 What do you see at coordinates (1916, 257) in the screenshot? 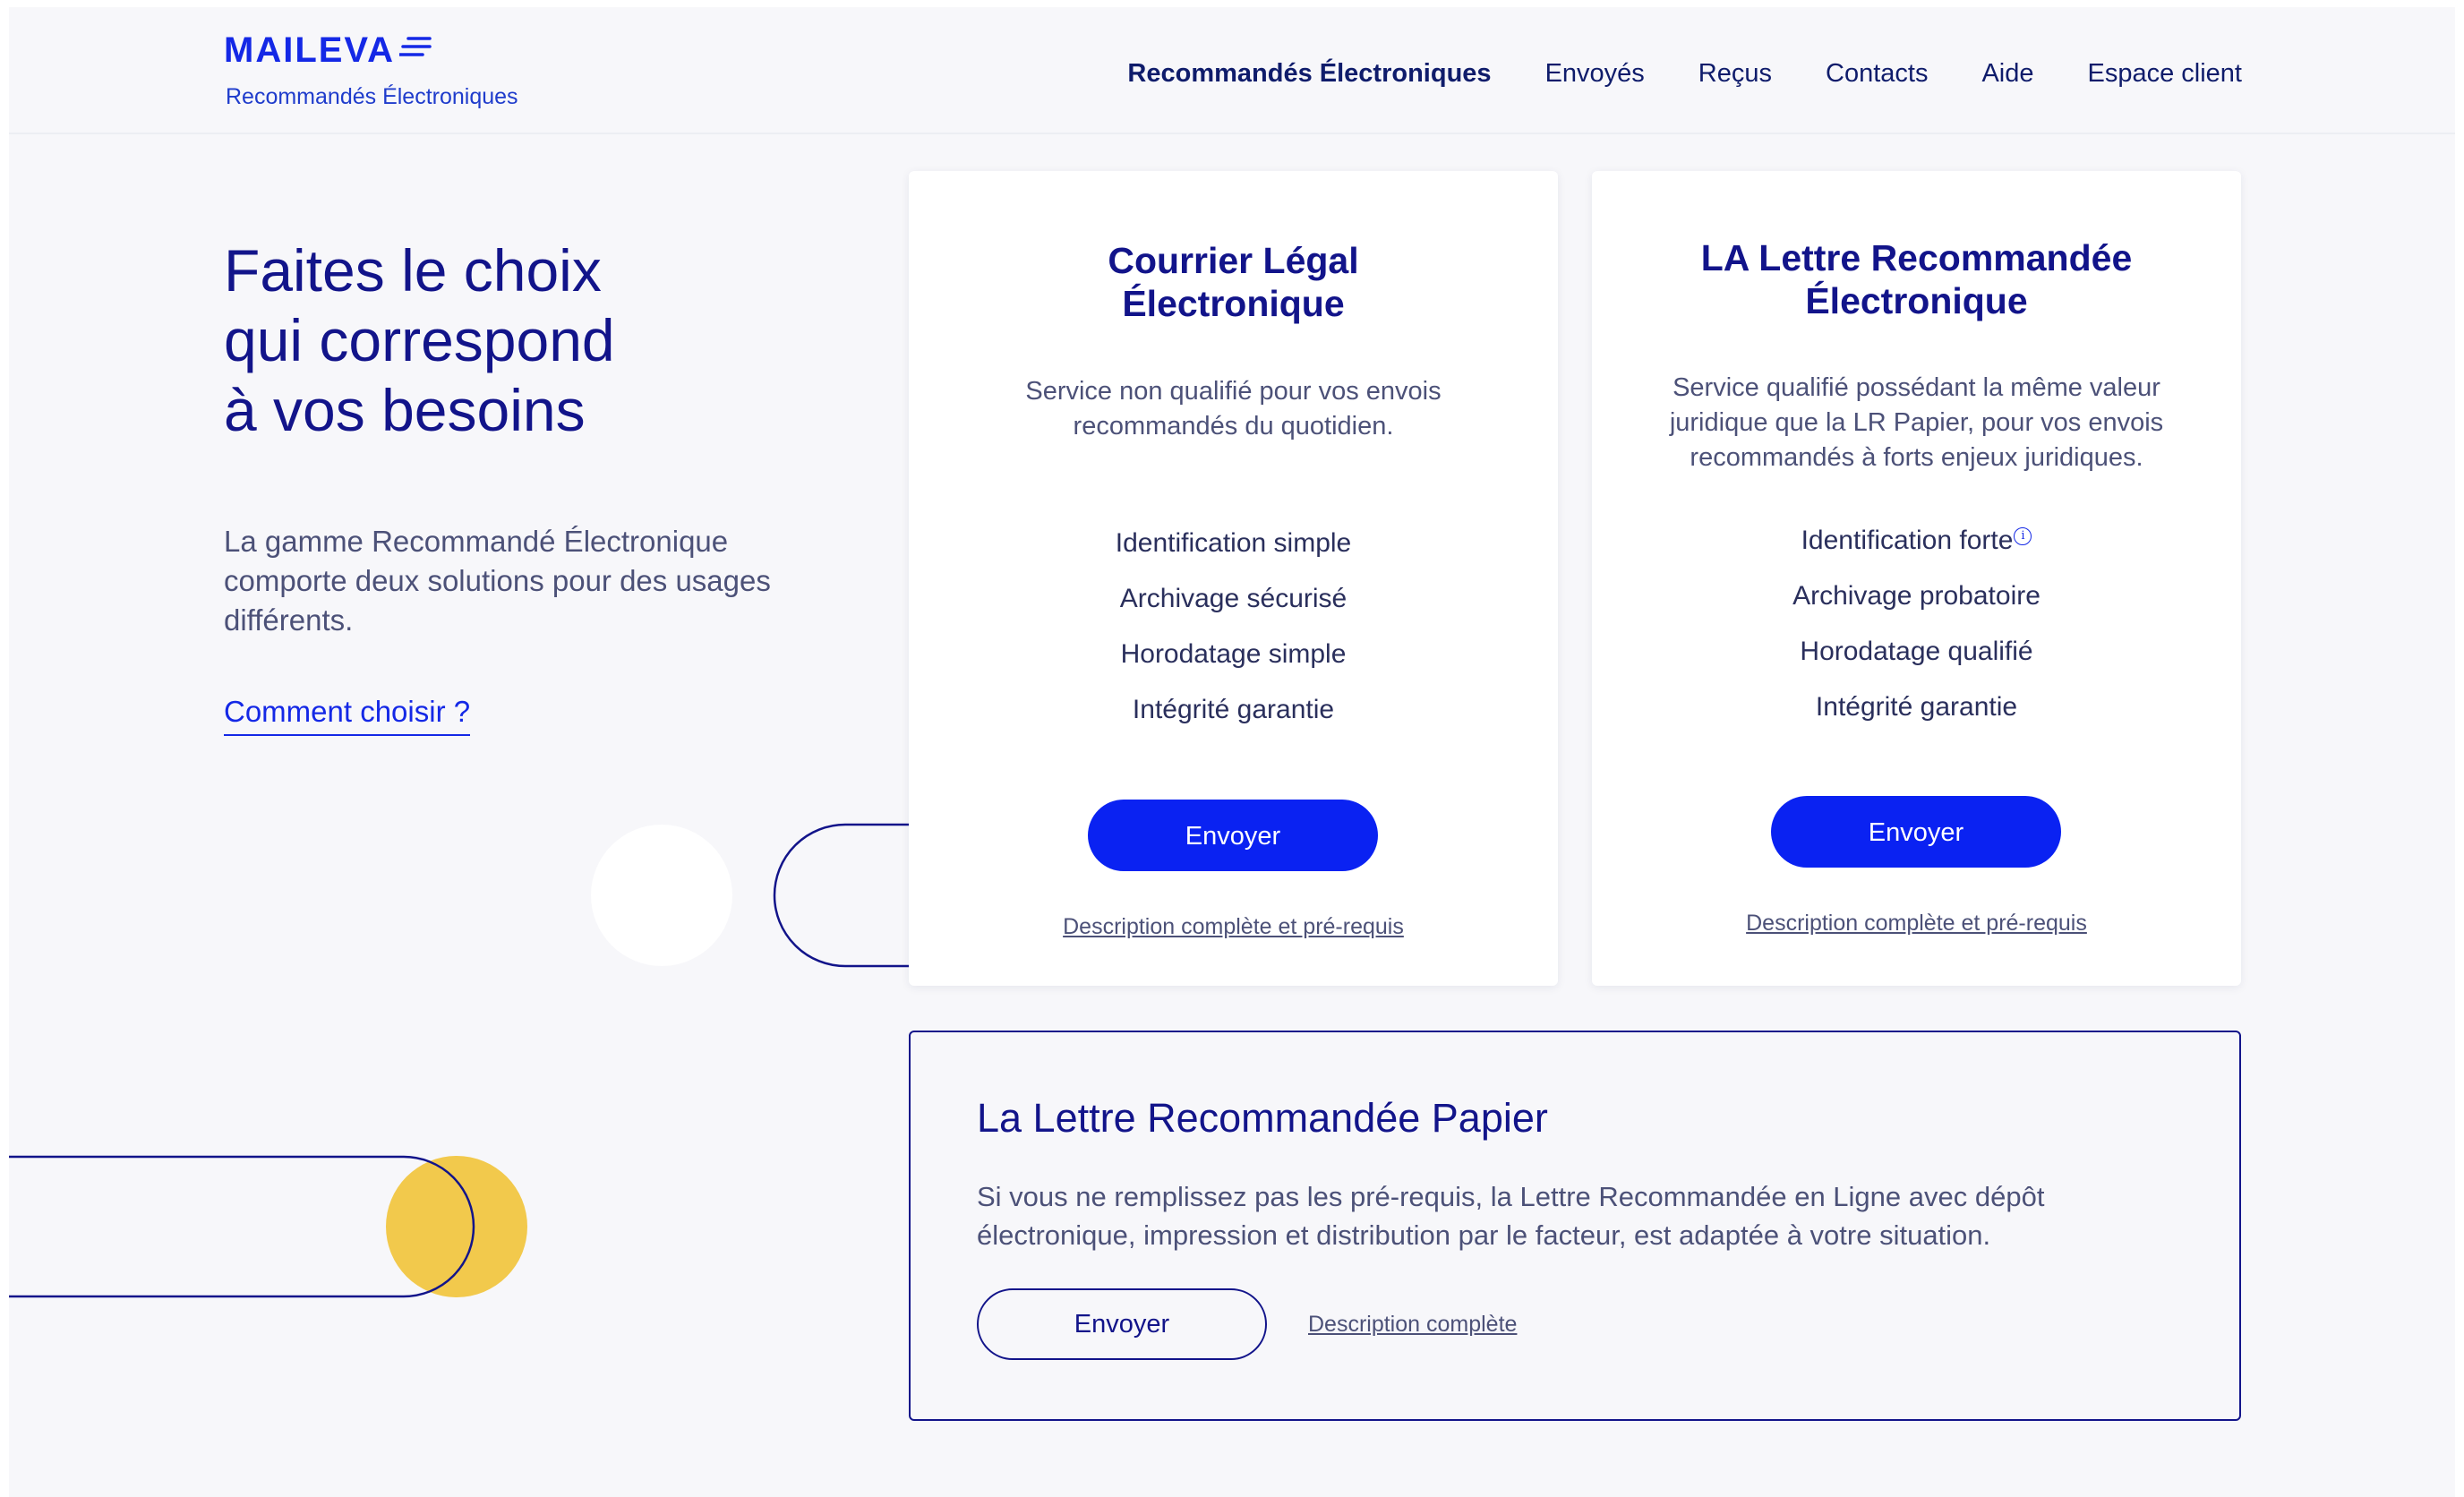
I see `card-title-line: LA Lettre Recommandée` at bounding box center [1916, 257].